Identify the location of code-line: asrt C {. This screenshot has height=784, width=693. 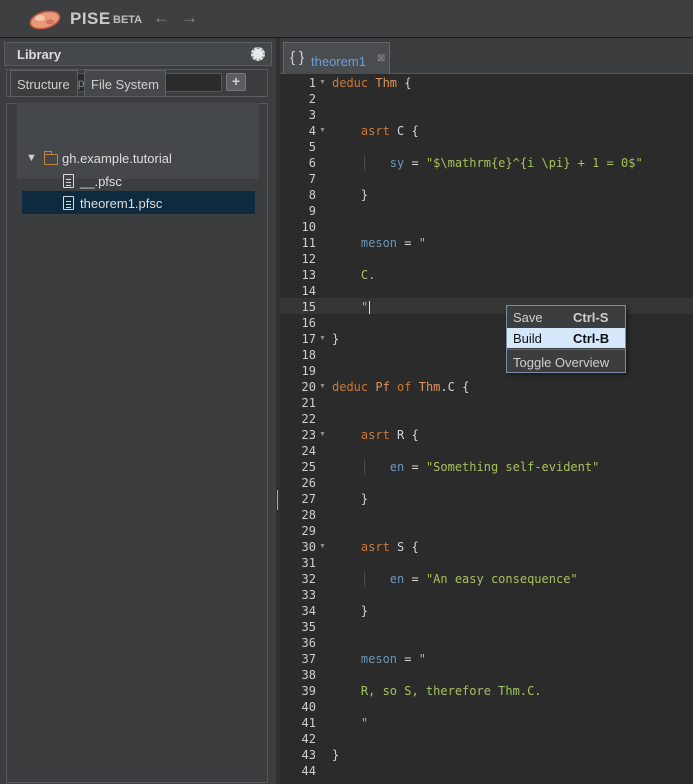
(375, 131).